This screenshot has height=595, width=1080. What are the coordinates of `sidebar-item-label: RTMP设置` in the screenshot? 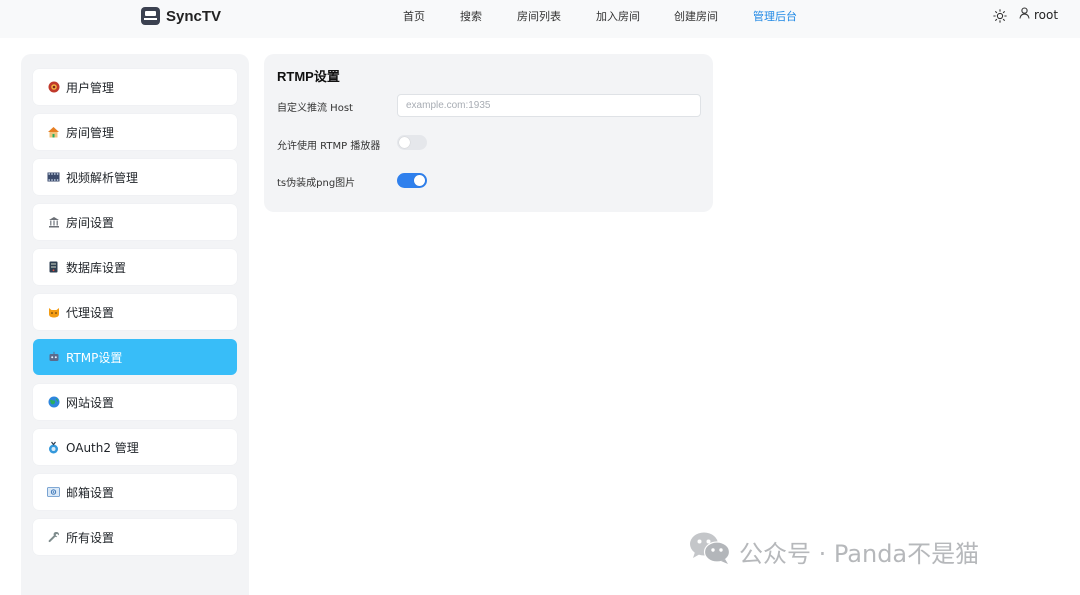 It's located at (94, 357).